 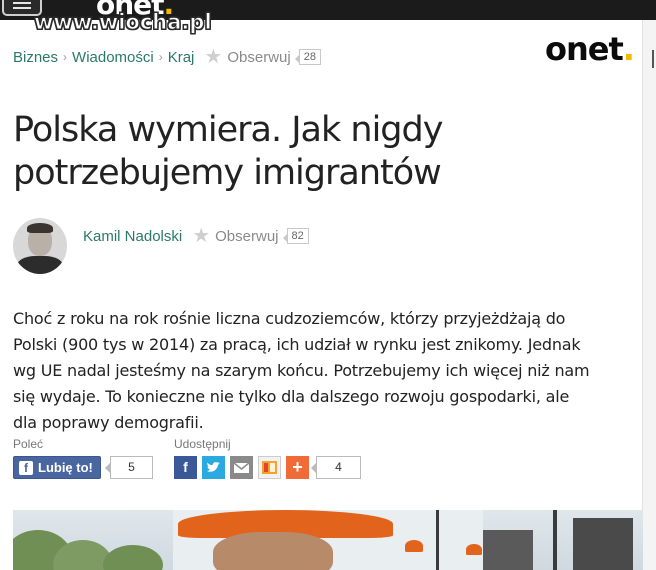 What do you see at coordinates (181, 57) in the screenshot?
I see `breadcrumb-kraj: Kraj` at bounding box center [181, 57].